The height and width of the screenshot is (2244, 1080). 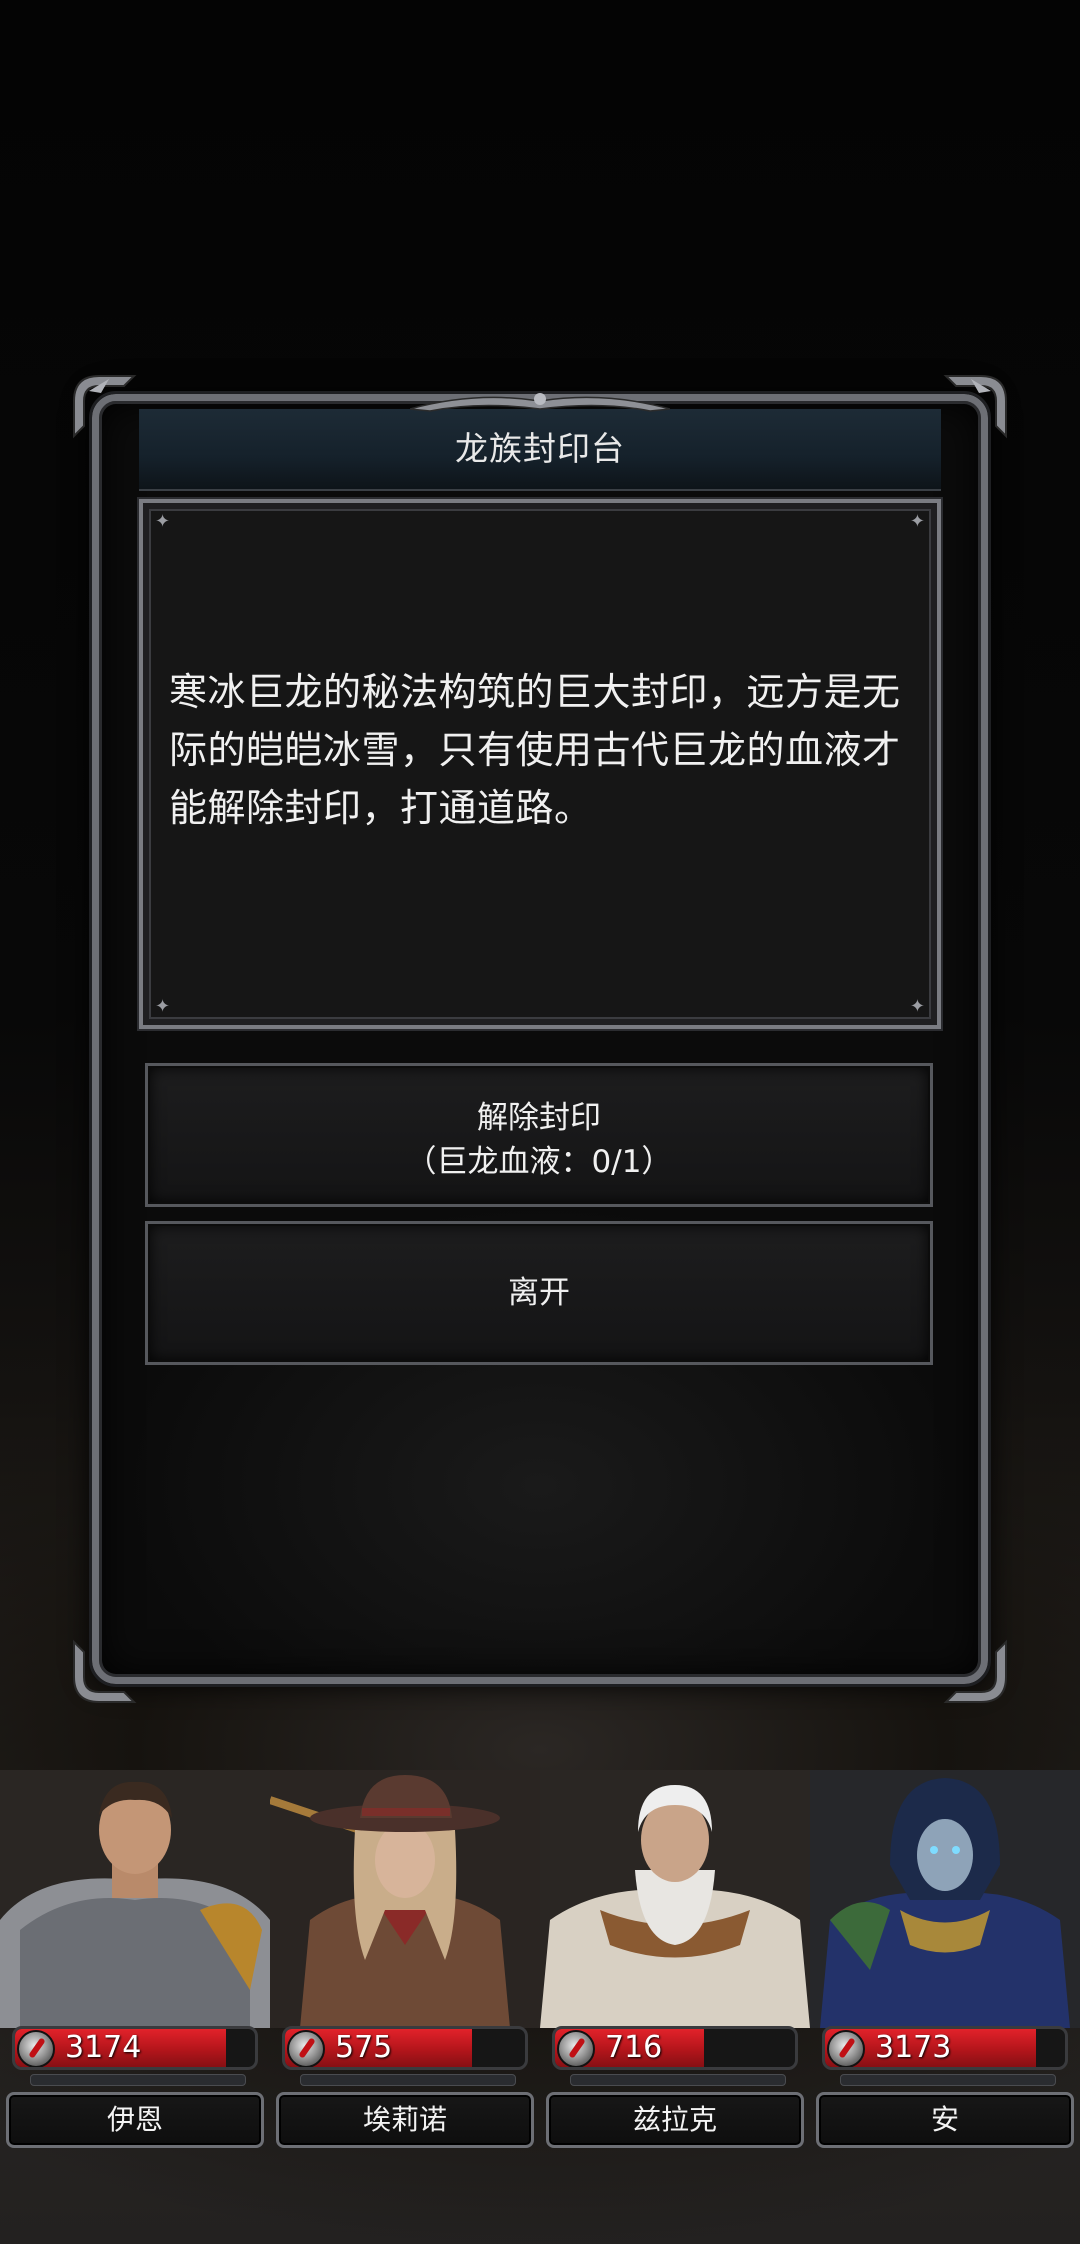 I want to click on hooded-blue-sorceress-portrait, so click(x=945, y=1899).